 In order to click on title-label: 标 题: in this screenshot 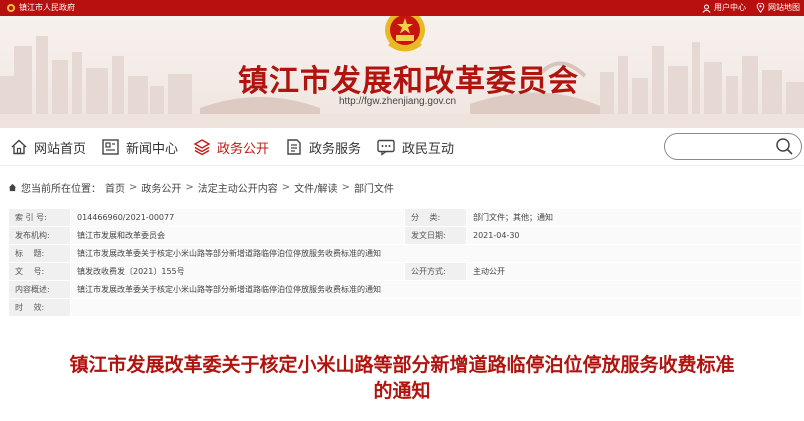, I will do `click(39, 253)`.